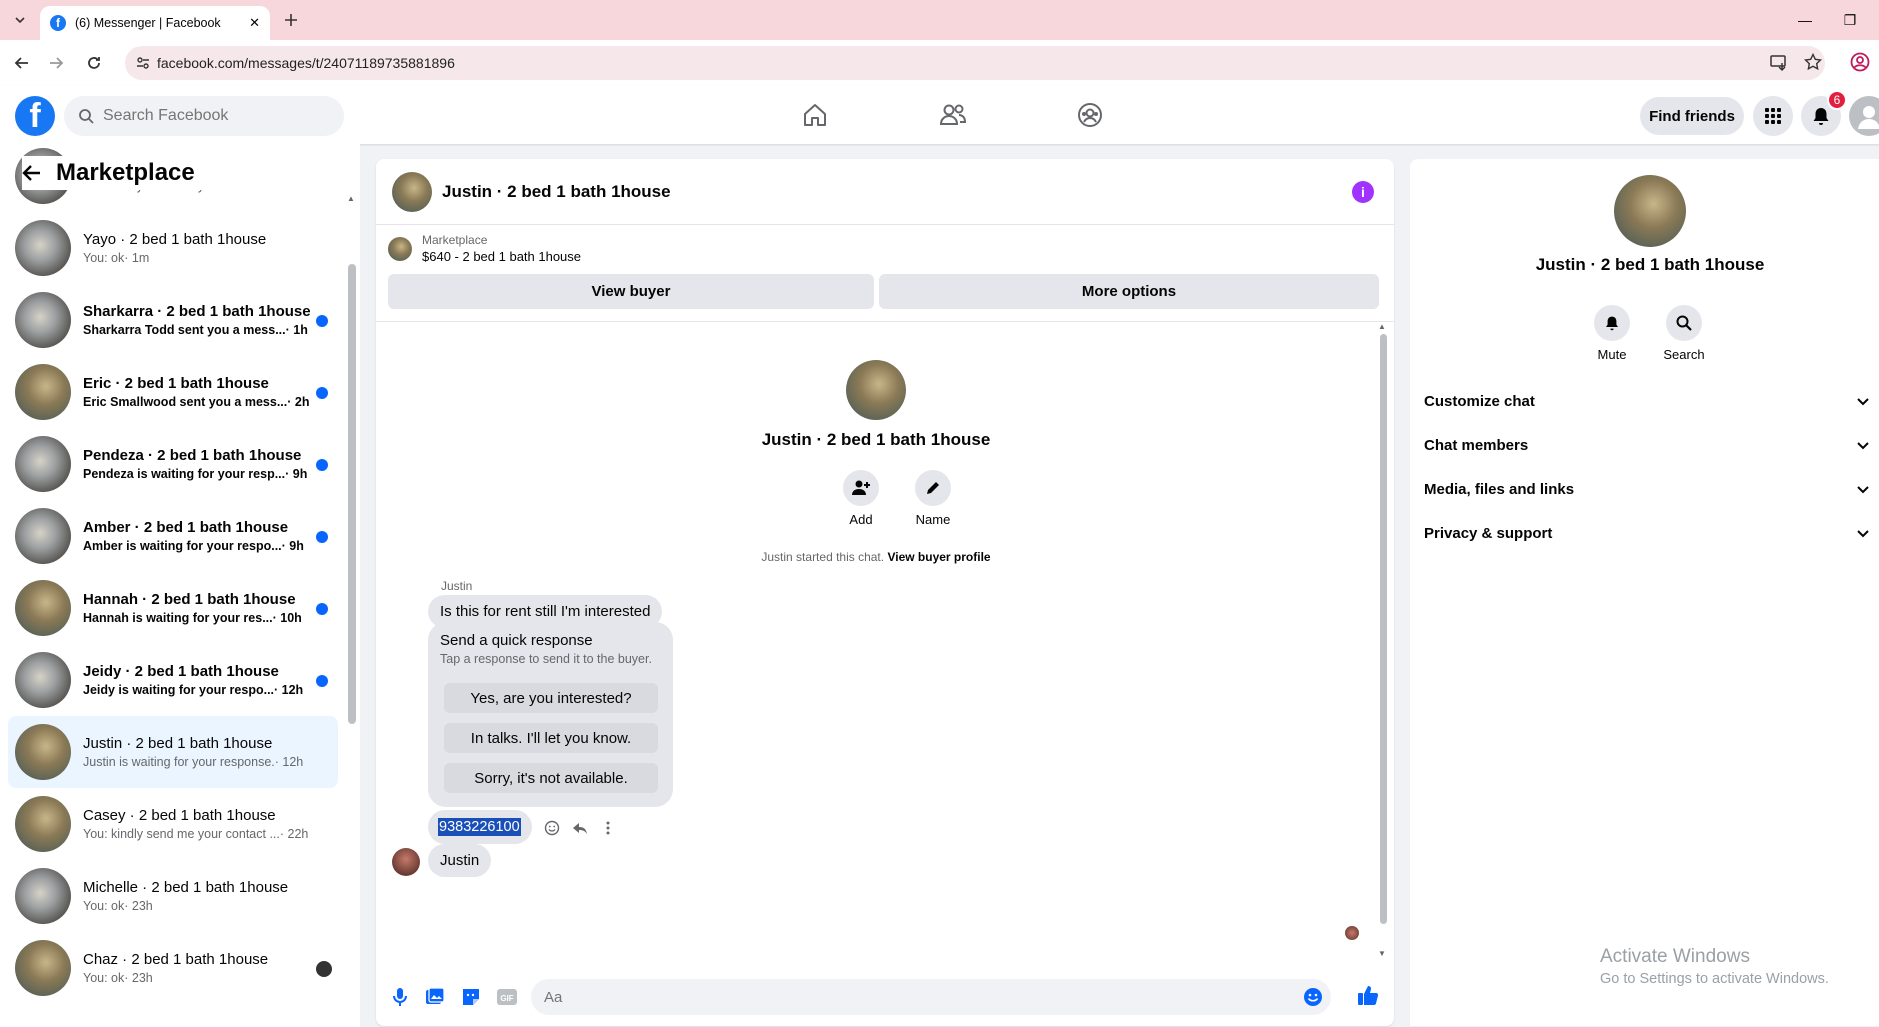 The image size is (1879, 1027). What do you see at coordinates (507, 997) in the screenshot?
I see `gif-icon: GIF` at bounding box center [507, 997].